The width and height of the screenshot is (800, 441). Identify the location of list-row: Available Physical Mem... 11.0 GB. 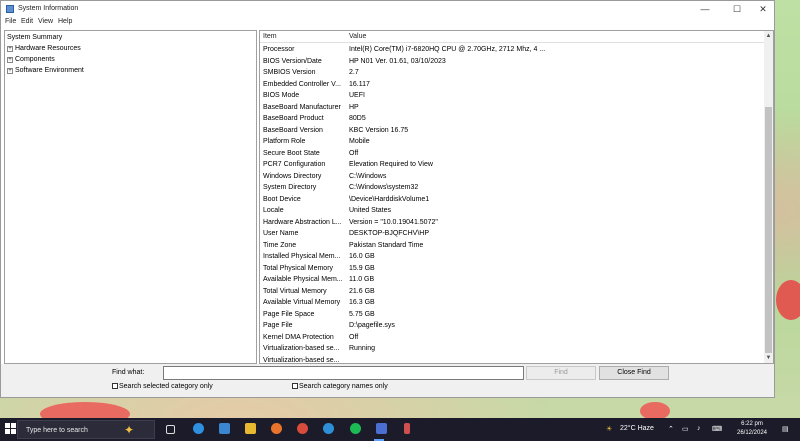
(512, 280).